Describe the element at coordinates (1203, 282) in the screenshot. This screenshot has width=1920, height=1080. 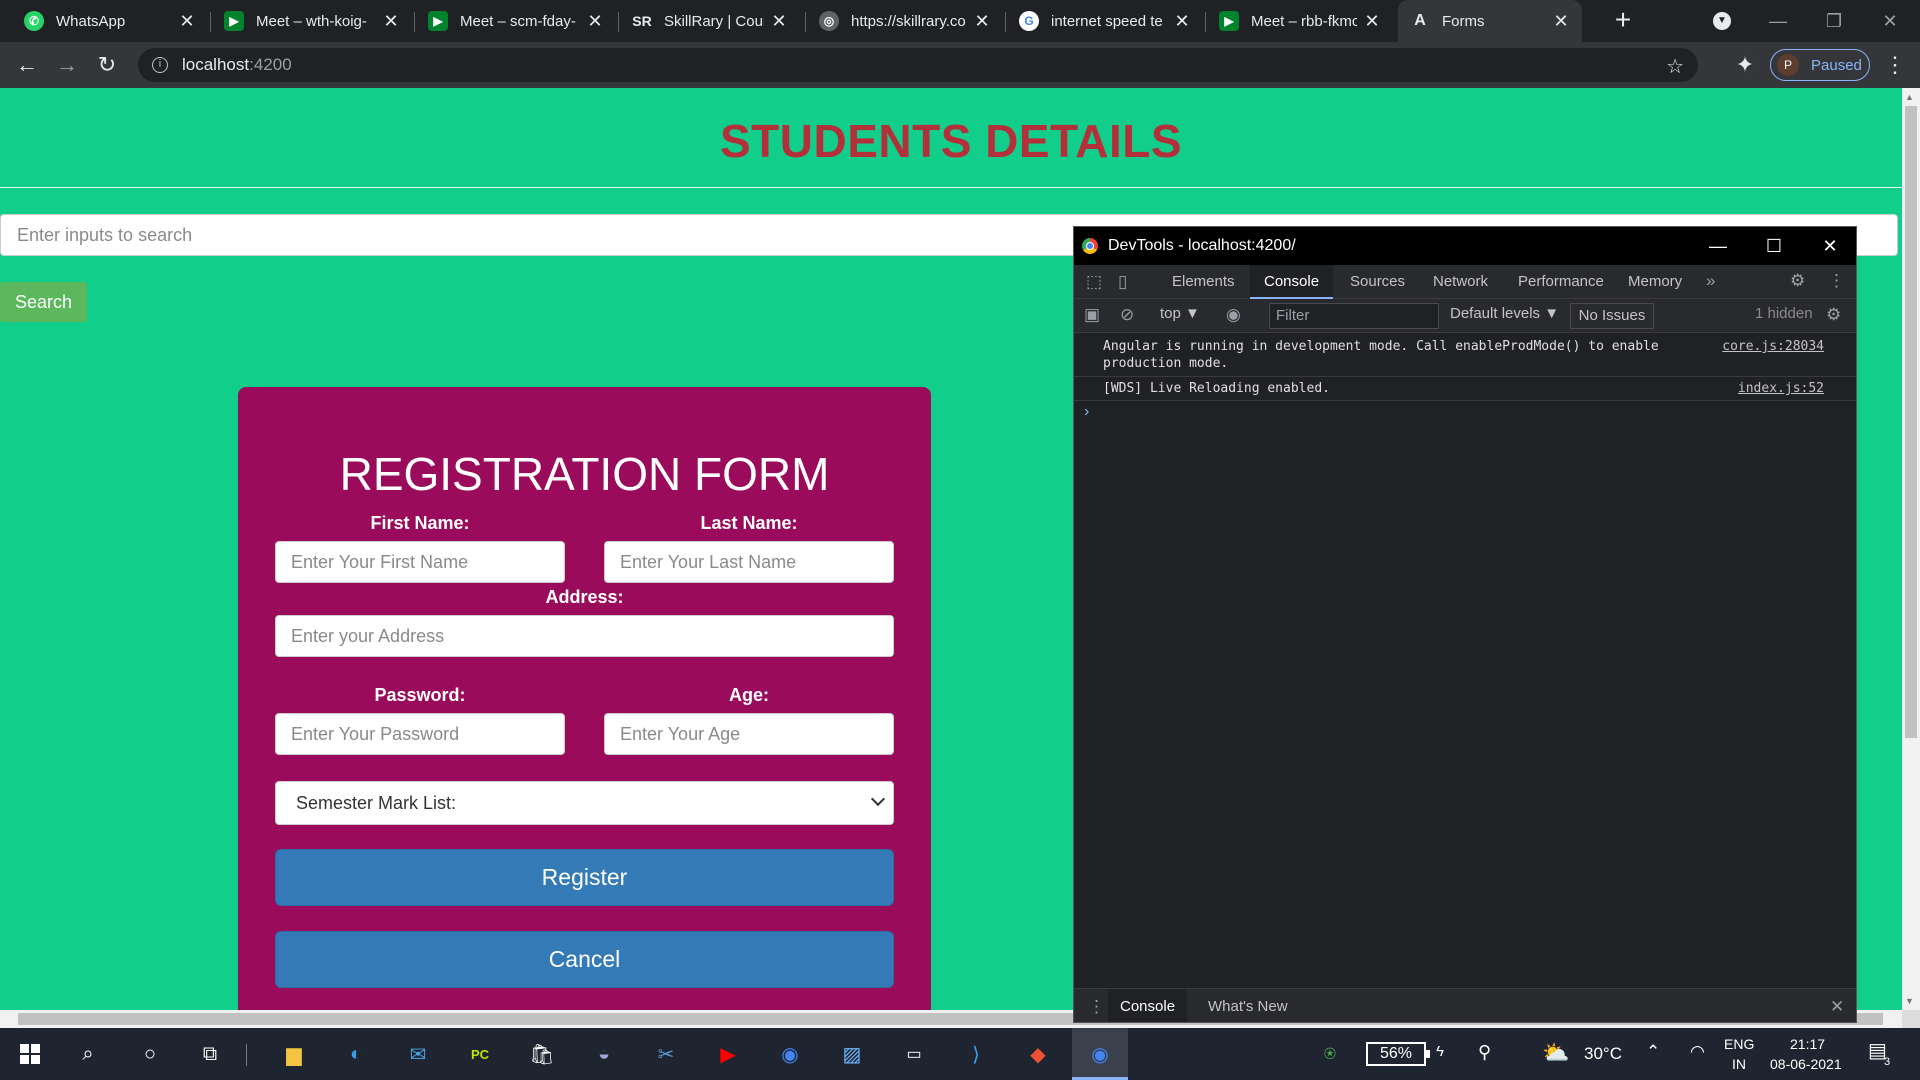
I see `devtools-tab-elements: Elements` at that location.